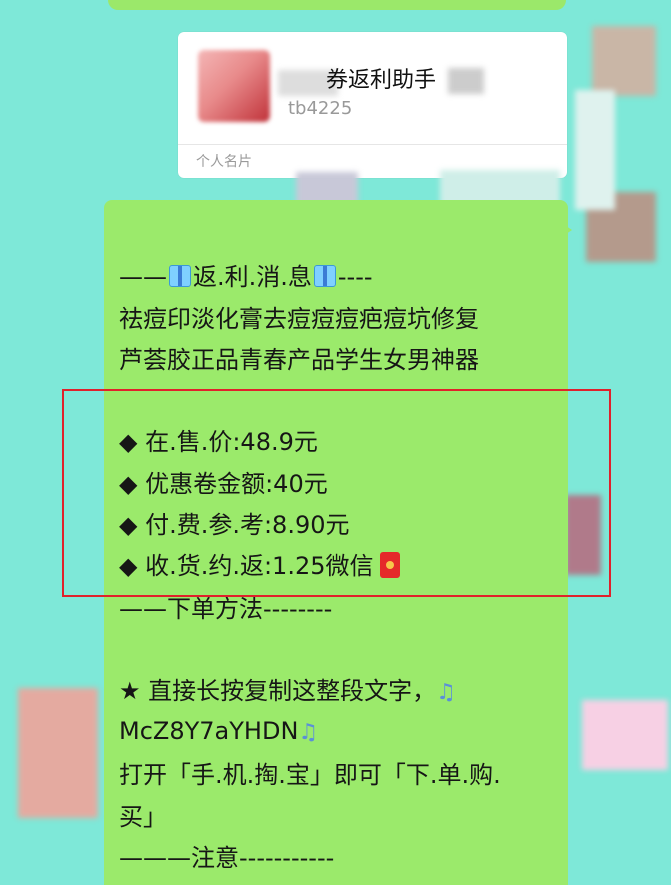  What do you see at coordinates (381, 80) in the screenshot?
I see `contact-name: 券返利助手` at bounding box center [381, 80].